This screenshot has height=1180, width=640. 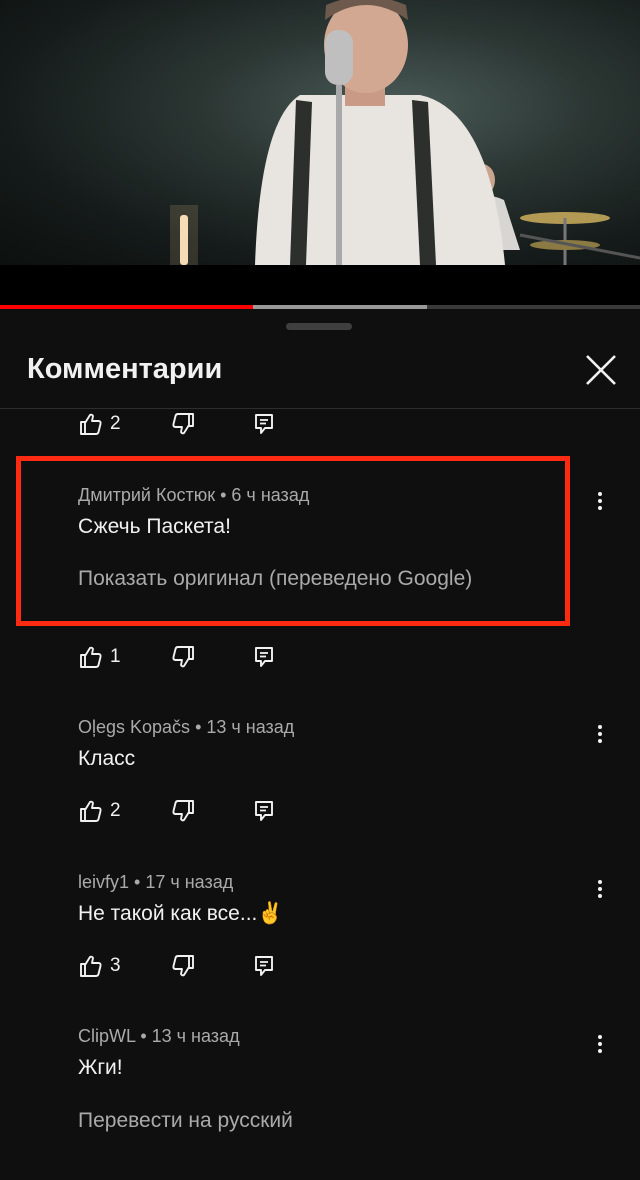 What do you see at coordinates (115, 965) in the screenshot?
I see `like-count: 3` at bounding box center [115, 965].